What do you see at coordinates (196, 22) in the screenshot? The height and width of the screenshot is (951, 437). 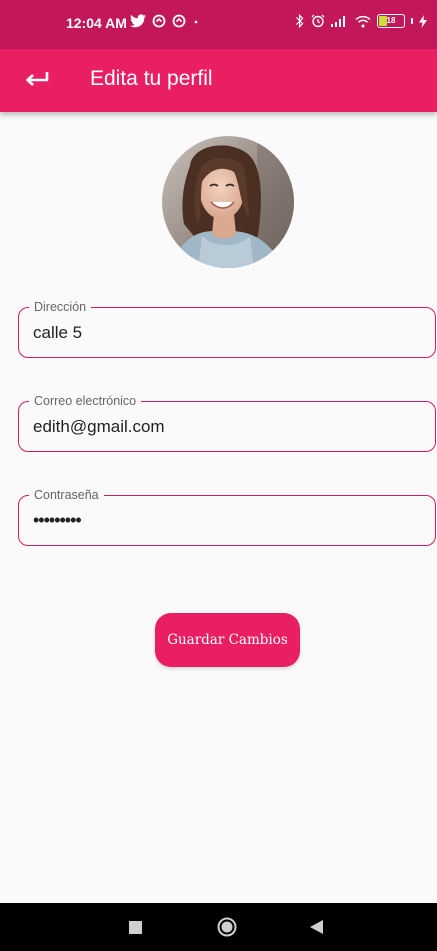 I see `more-dot-icon` at bounding box center [196, 22].